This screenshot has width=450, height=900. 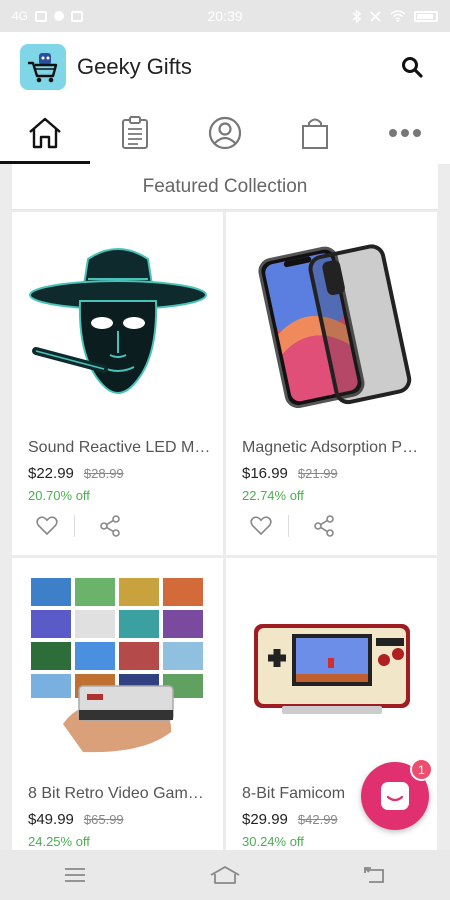 I want to click on product-old-price: $65.99, so click(x=103, y=819).